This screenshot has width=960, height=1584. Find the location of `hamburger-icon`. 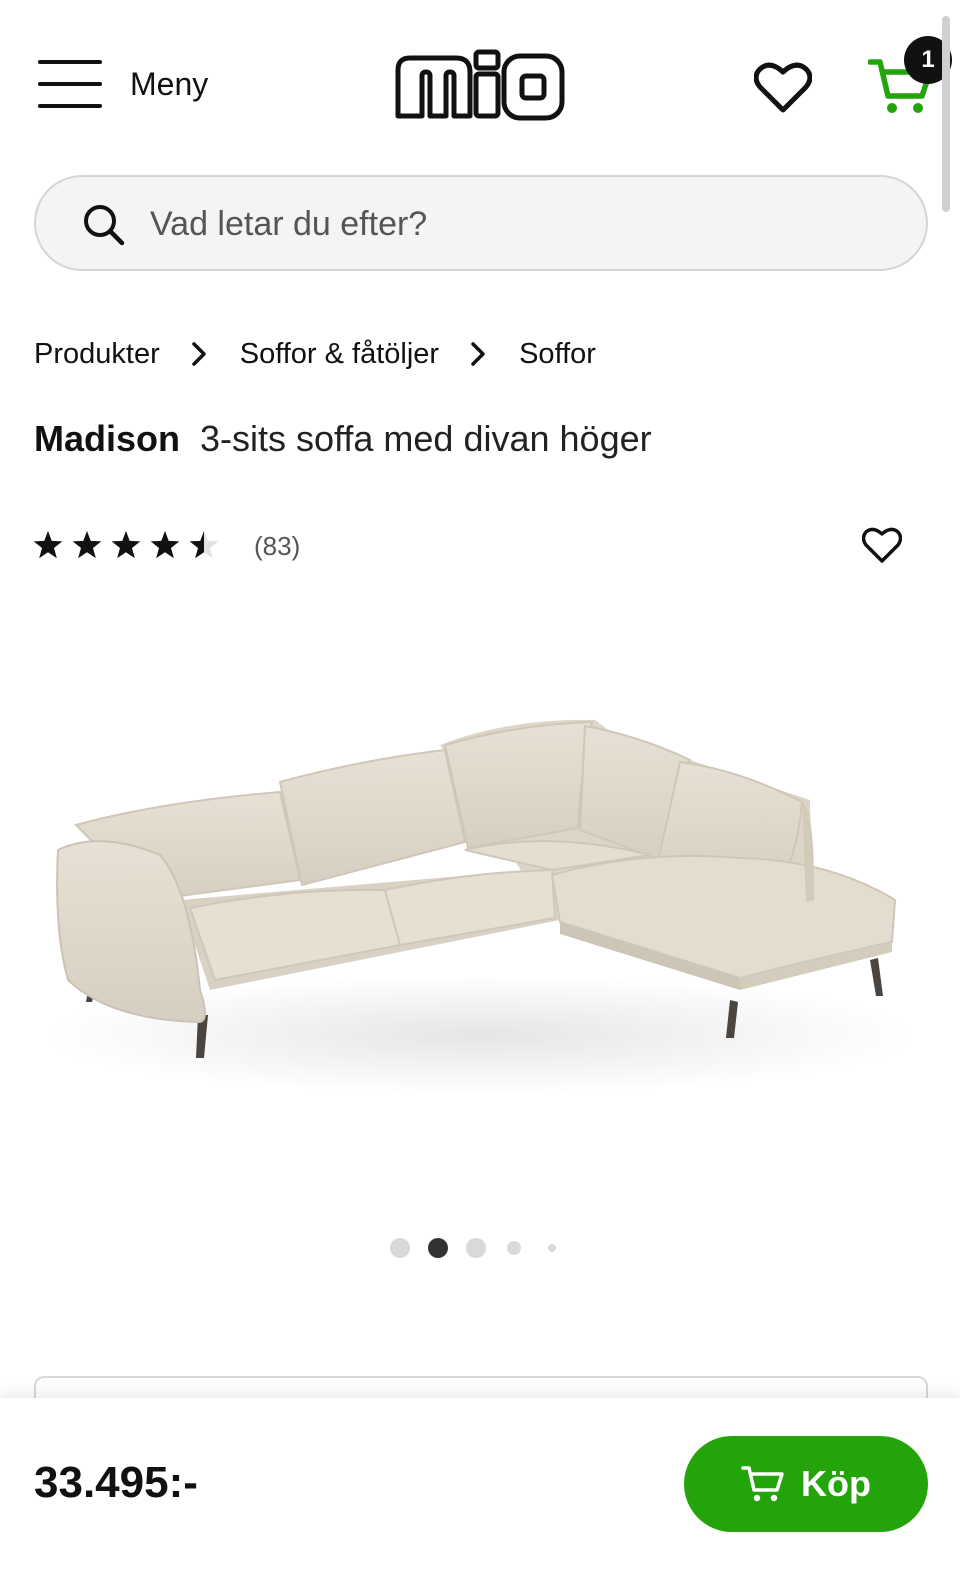

hamburger-icon is located at coordinates (70, 84).